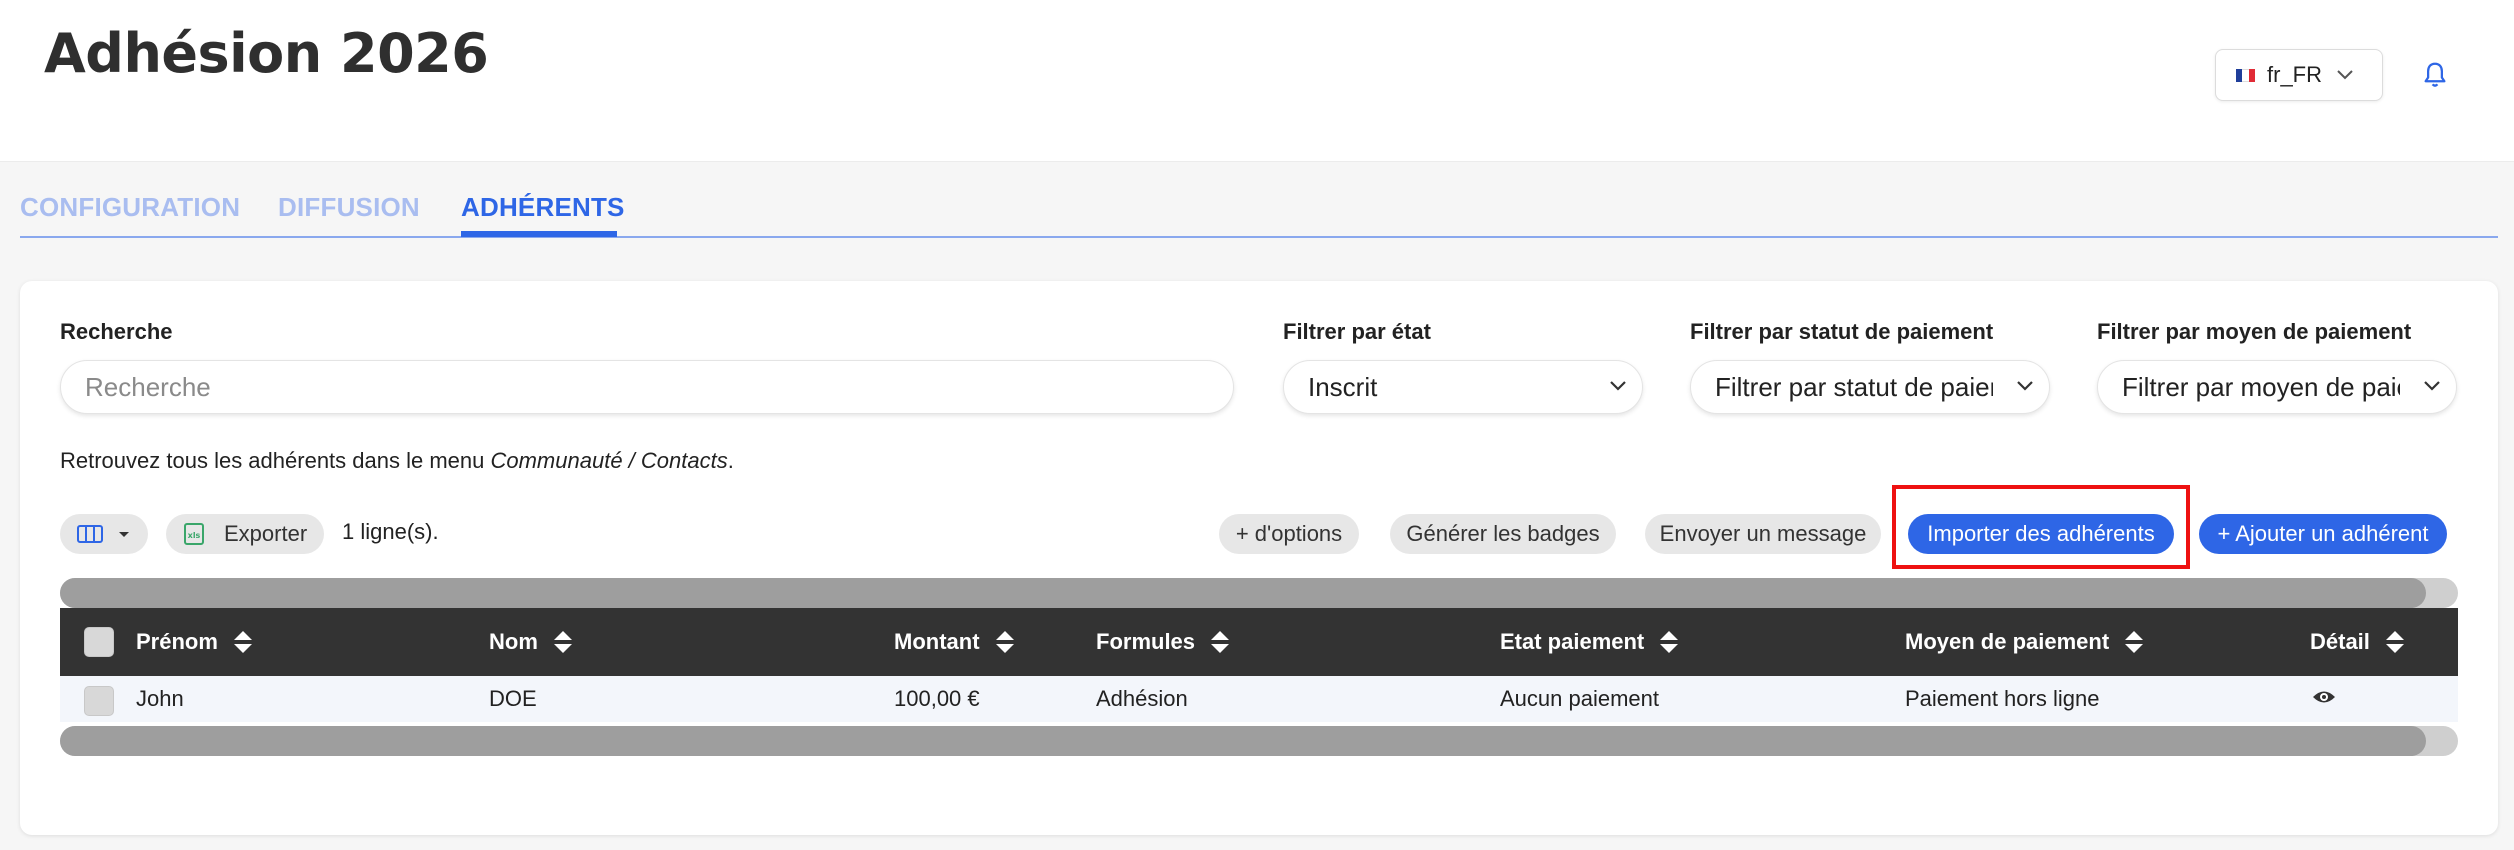 The image size is (2514, 850). I want to click on column-label: Formules, so click(1146, 641).